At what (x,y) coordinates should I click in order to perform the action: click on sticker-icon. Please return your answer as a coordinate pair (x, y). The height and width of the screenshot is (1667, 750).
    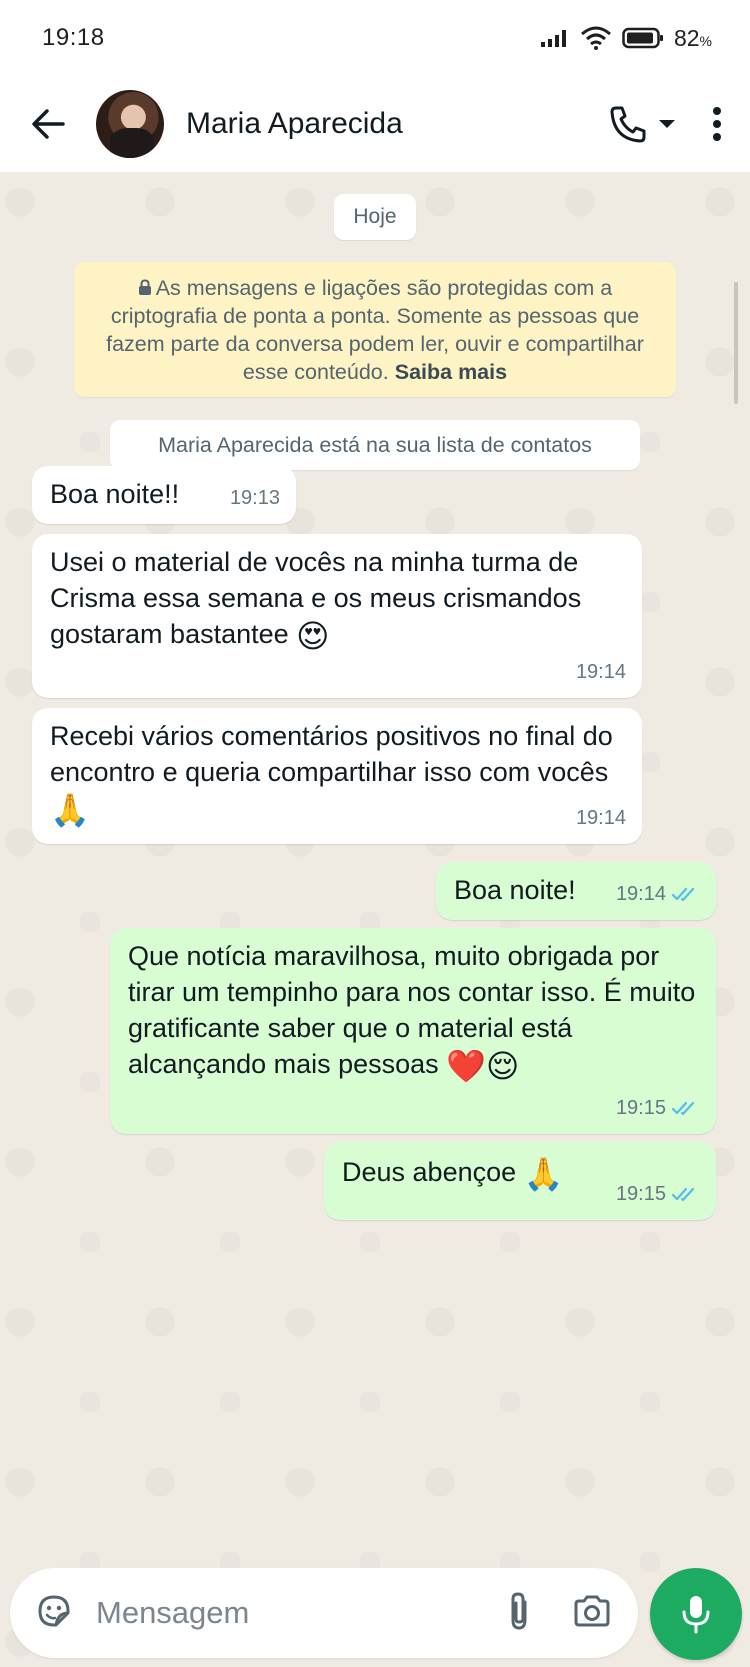
    Looking at the image, I should click on (54, 1610).